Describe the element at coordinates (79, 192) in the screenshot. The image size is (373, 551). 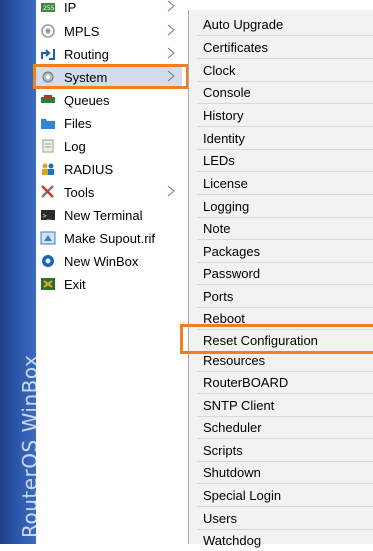
I see `menu-item-label: Tools` at that location.